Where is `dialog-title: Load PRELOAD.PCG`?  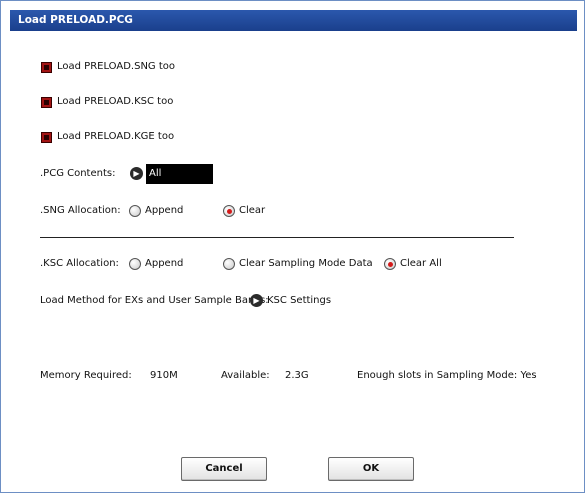 dialog-title: Load PRELOAD.PCG is located at coordinates (75, 20).